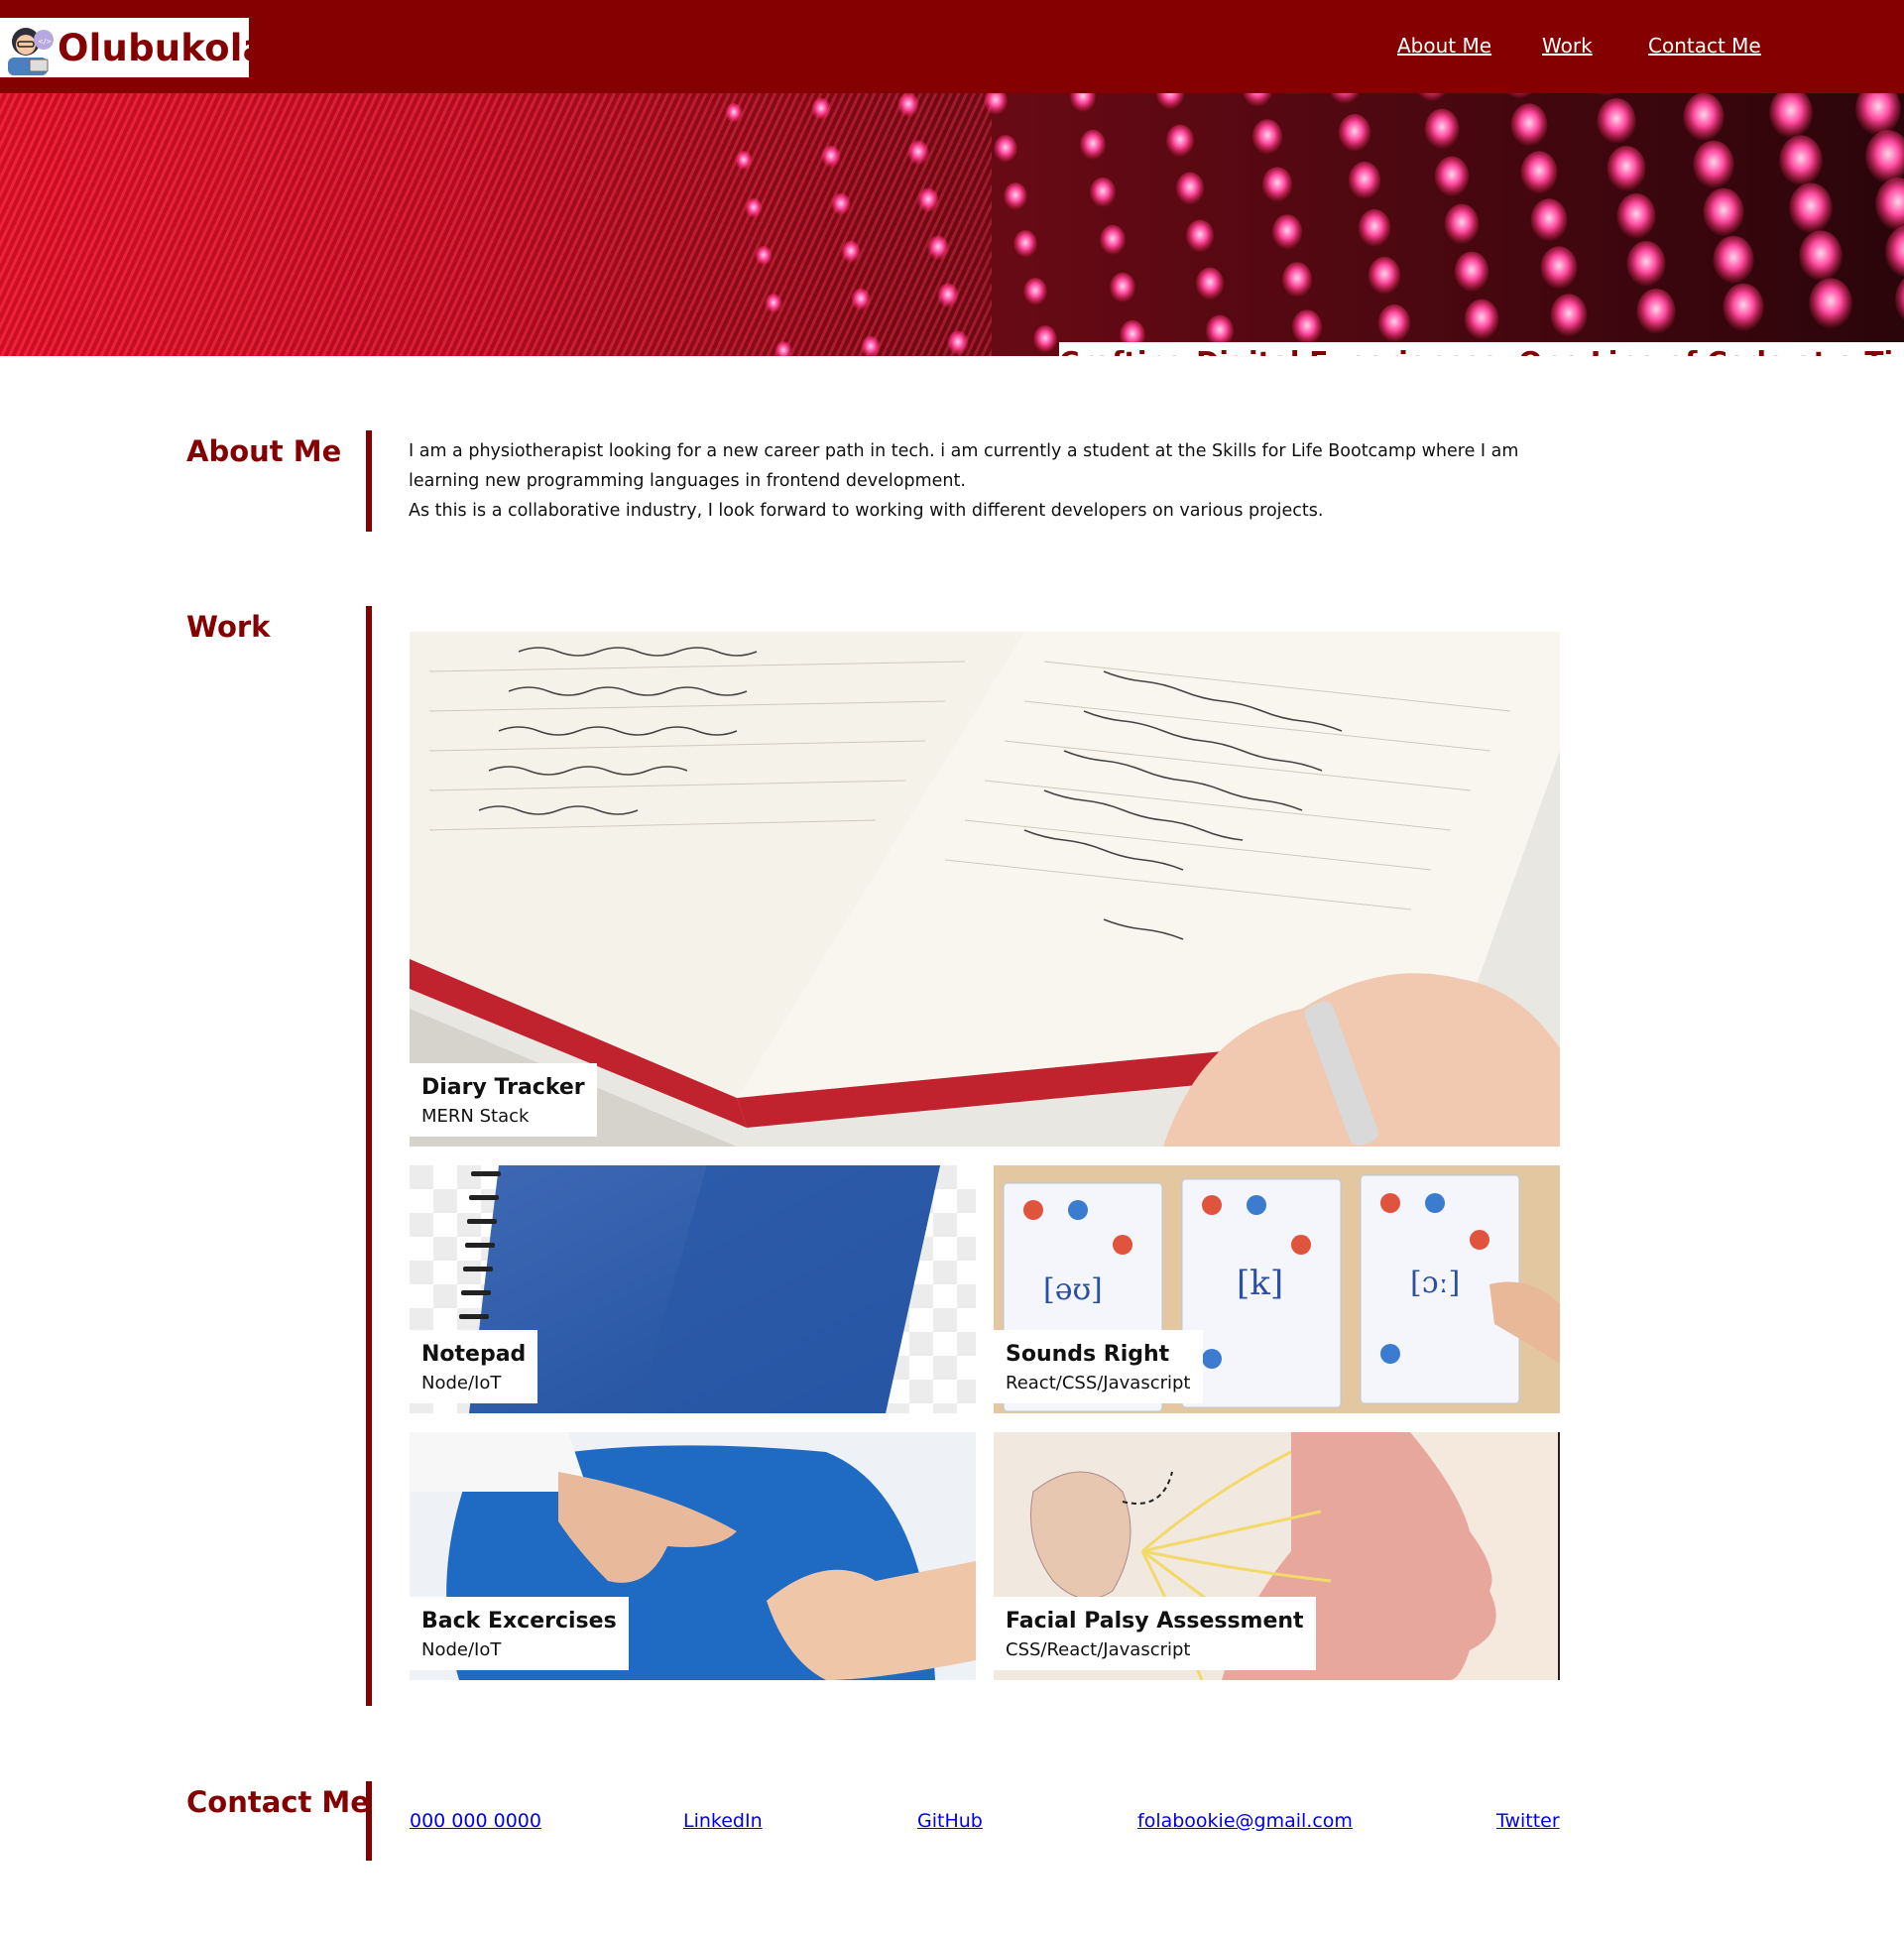 Image resolution: width=1904 pixels, height=1936 pixels. What do you see at coordinates (1098, 1649) in the screenshot?
I see `project-stack: CSS/React/Javascript` at bounding box center [1098, 1649].